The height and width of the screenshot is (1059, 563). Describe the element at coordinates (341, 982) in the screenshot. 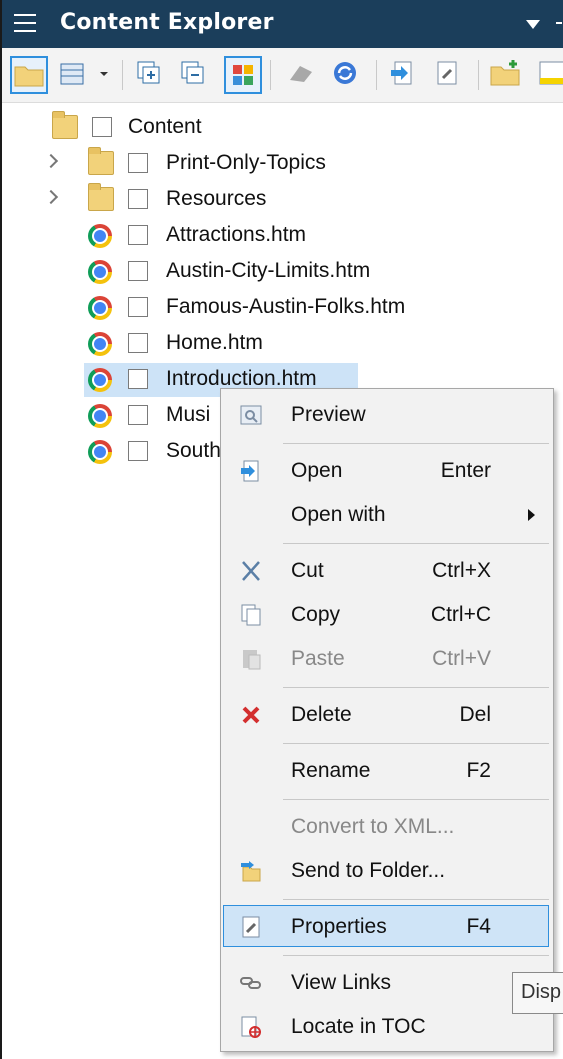

I see `menu-item-label: View Links` at that location.